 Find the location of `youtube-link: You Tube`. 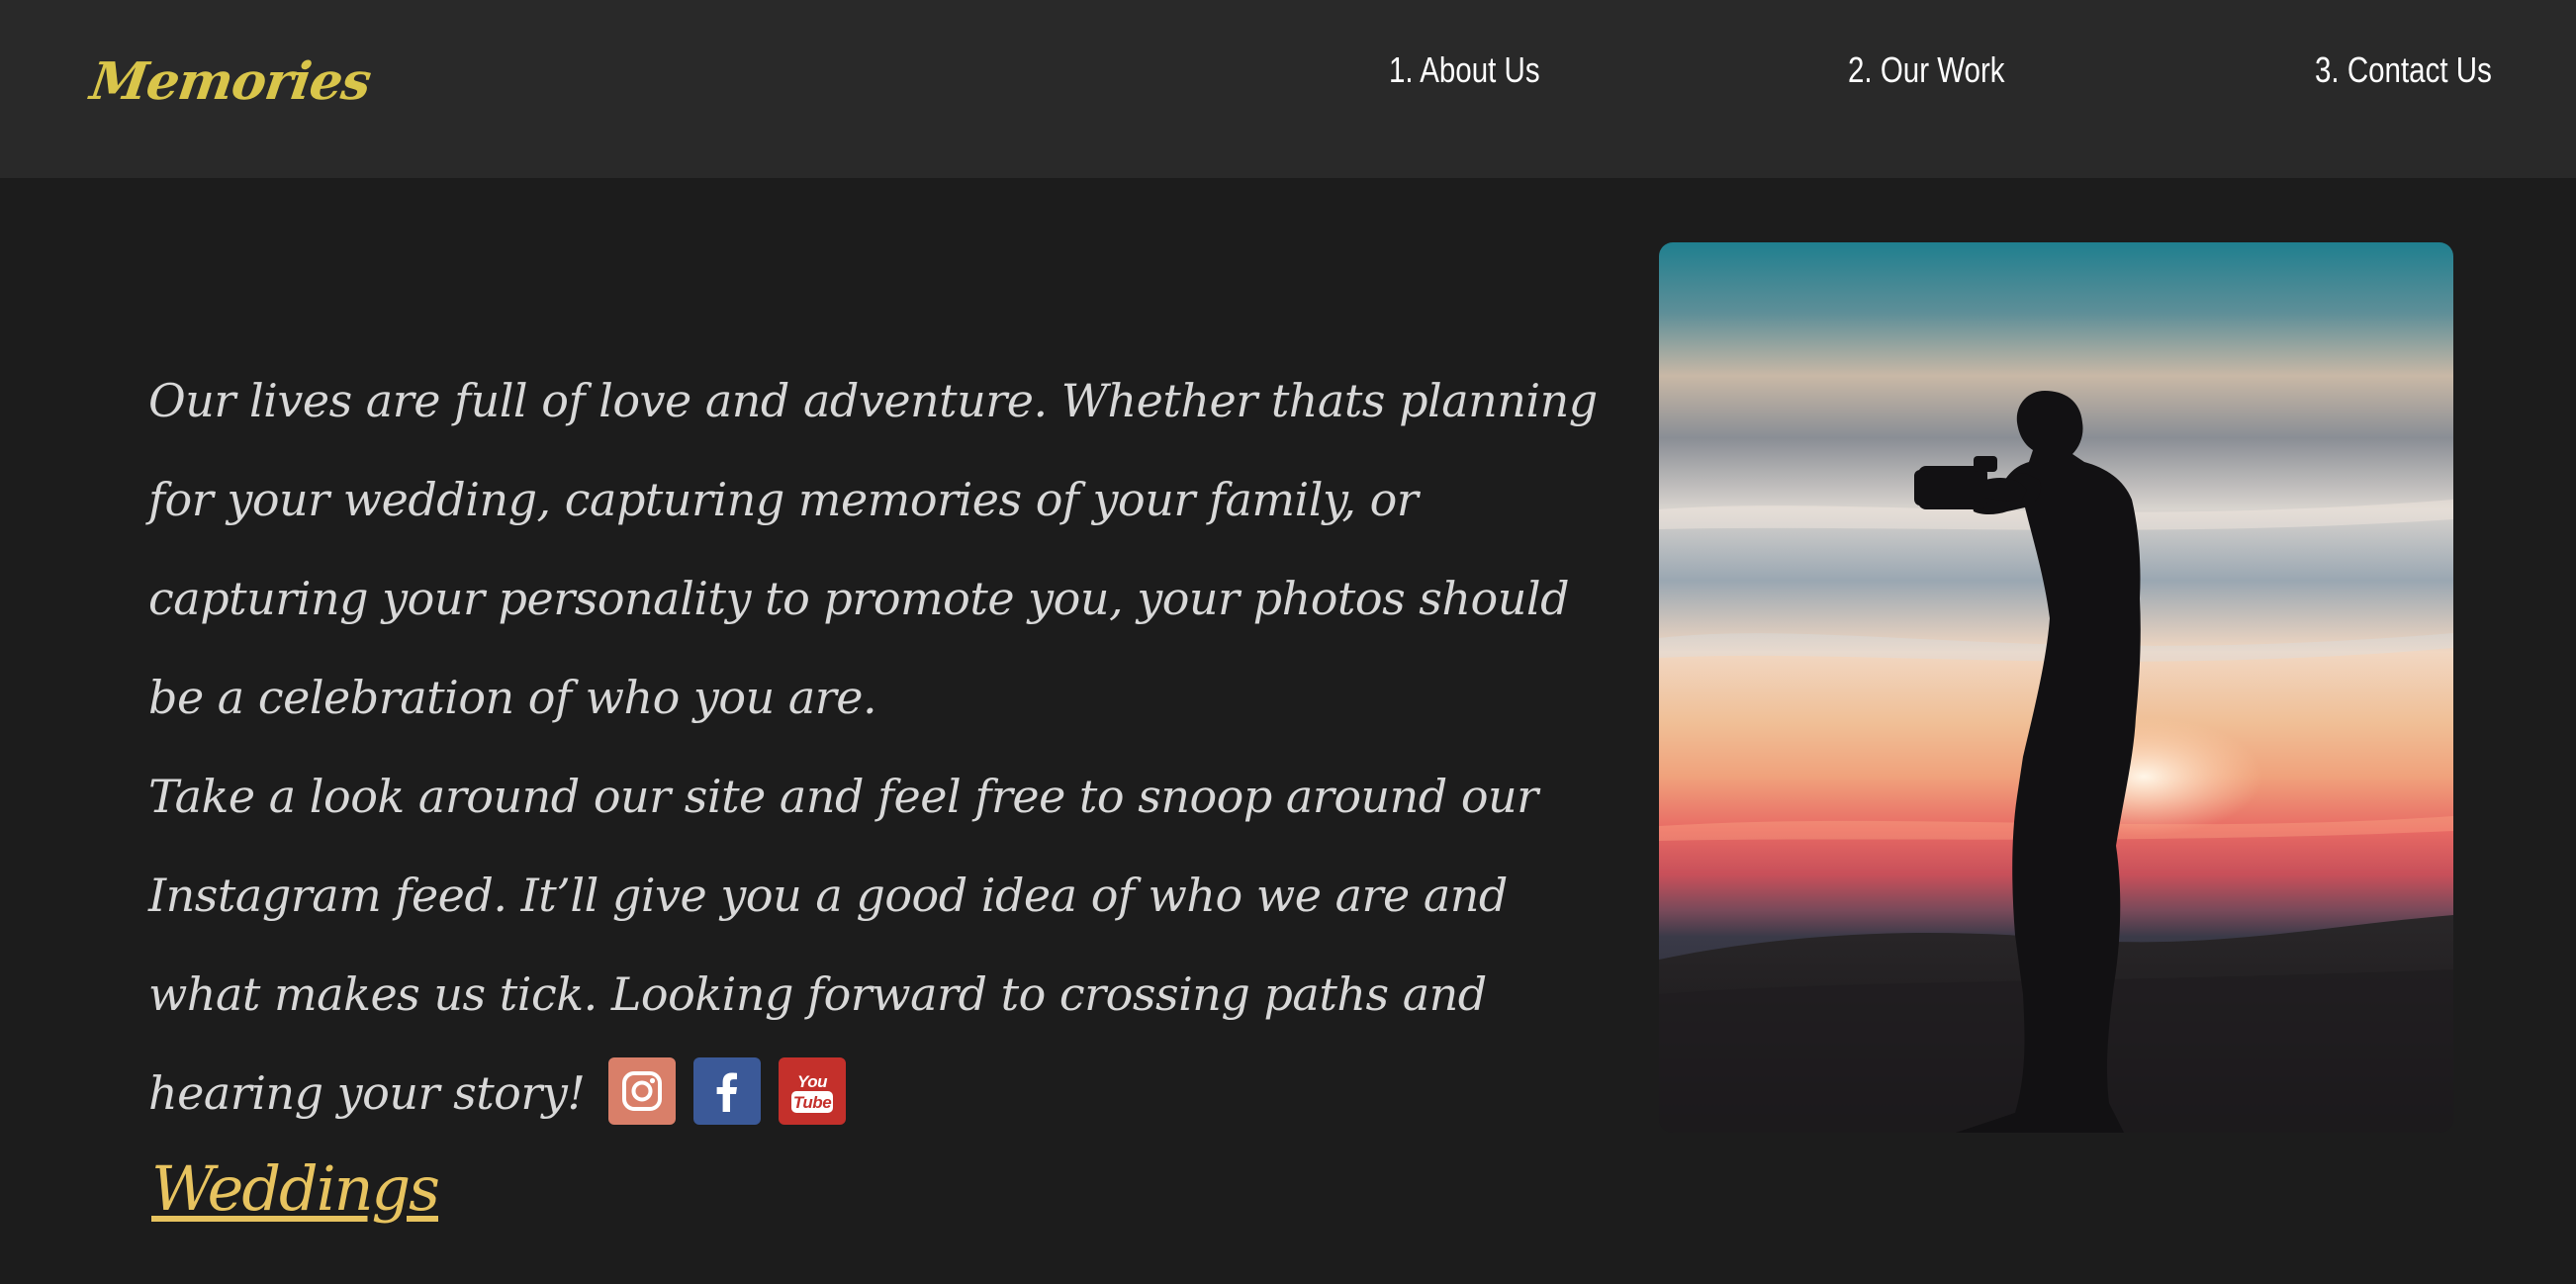

youtube-link: You Tube is located at coordinates (813, 1091).